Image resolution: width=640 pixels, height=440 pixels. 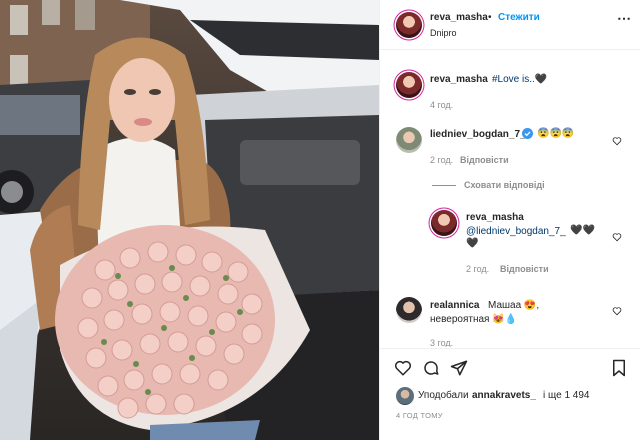 What do you see at coordinates (444, 185) in the screenshot?
I see `hide-replies-divider` at bounding box center [444, 185].